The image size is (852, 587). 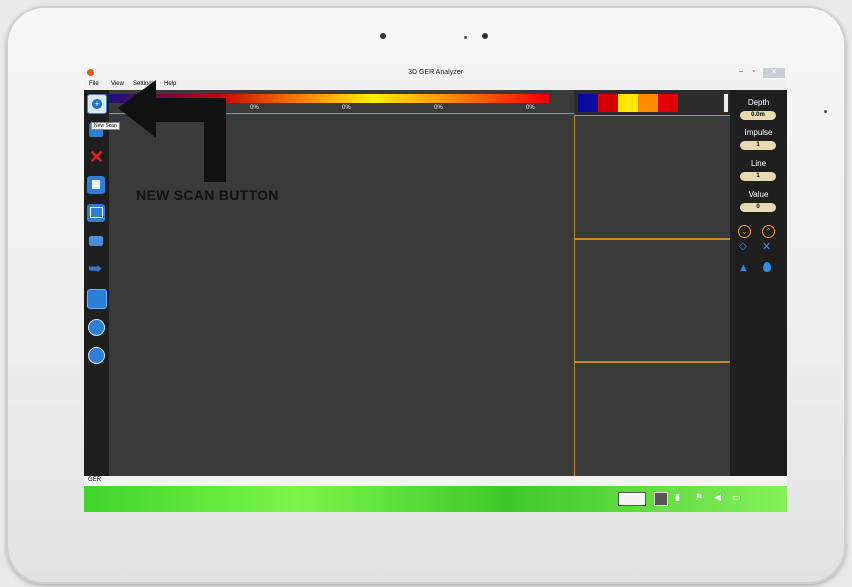 I want to click on sensor-icon, so click(x=485, y=36).